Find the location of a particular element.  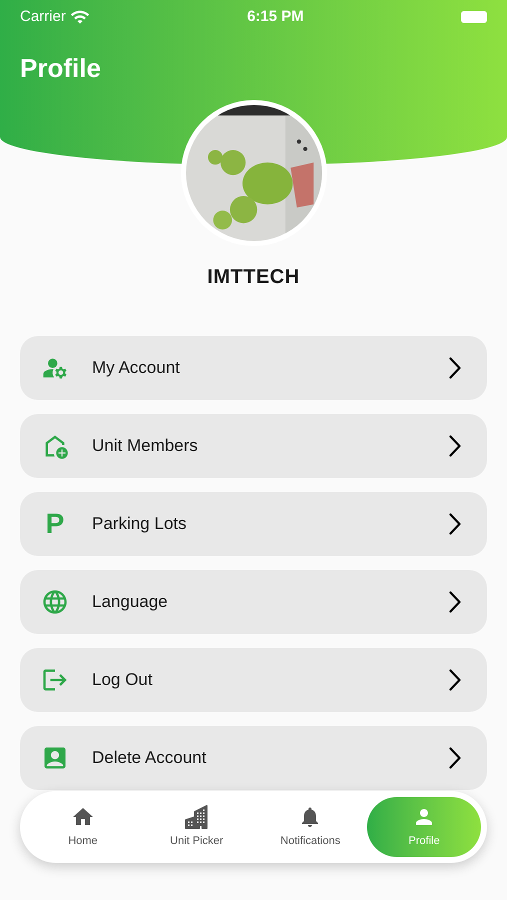

parking-icon: P is located at coordinates (55, 524).